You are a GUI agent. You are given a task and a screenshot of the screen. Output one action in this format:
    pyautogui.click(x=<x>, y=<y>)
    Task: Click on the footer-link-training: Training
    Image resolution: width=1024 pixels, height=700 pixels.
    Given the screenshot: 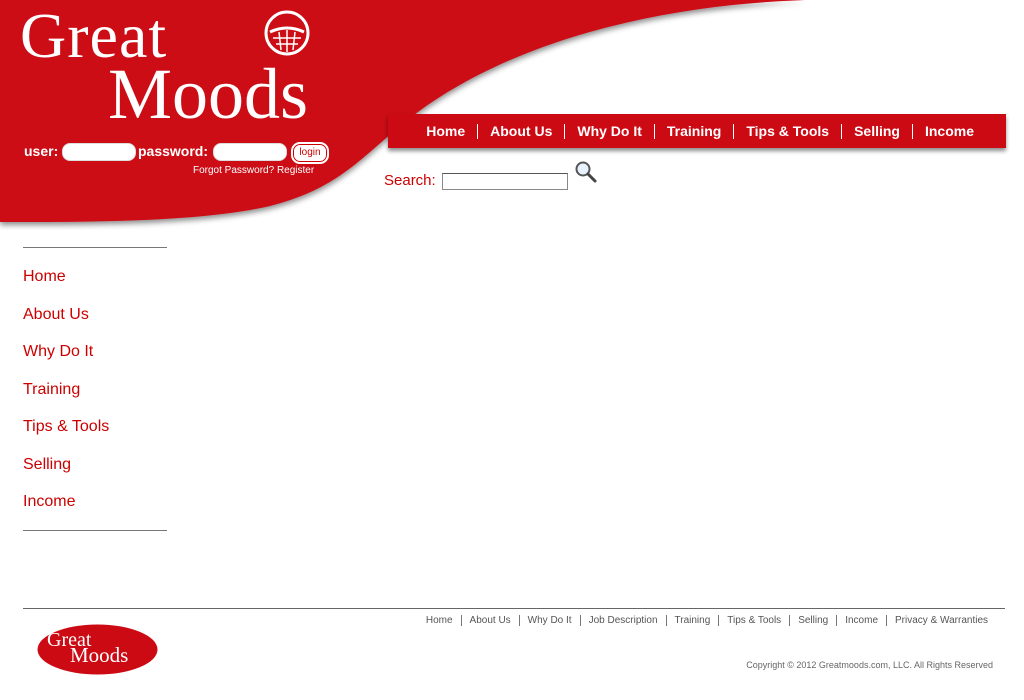 What is the action you would take?
    pyautogui.click(x=693, y=620)
    